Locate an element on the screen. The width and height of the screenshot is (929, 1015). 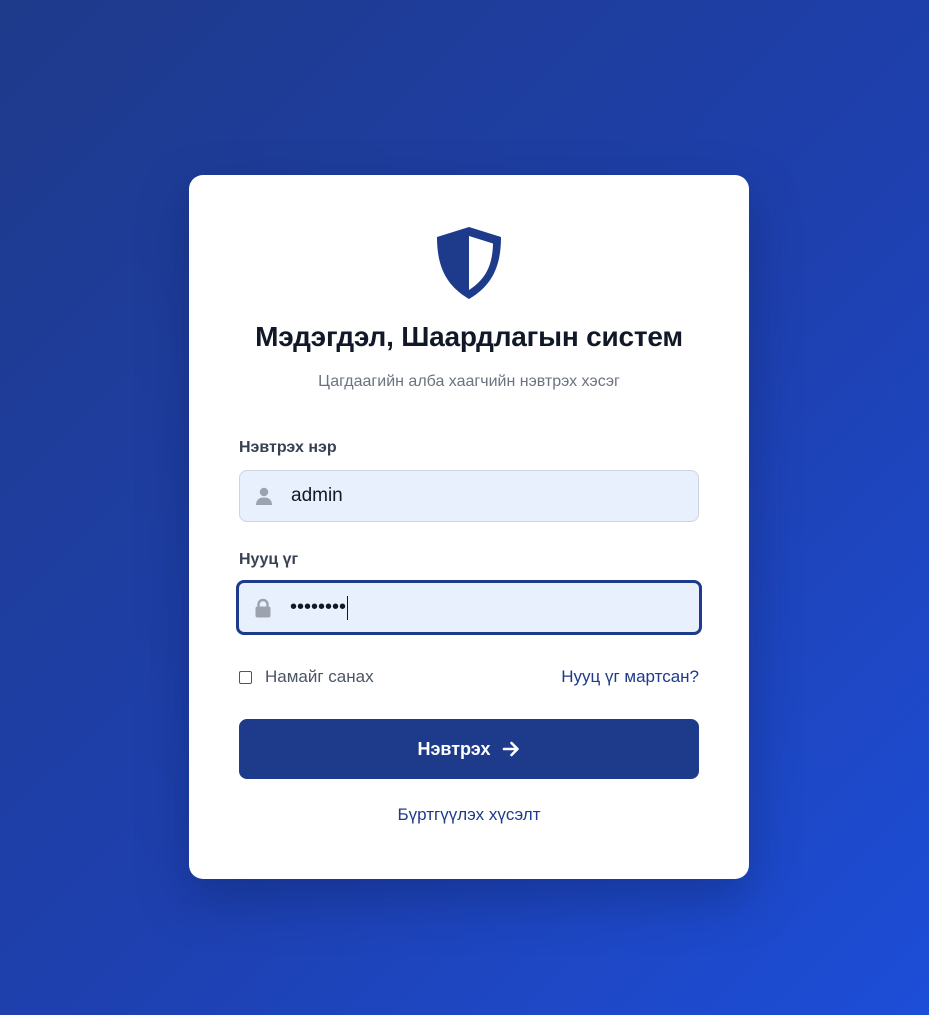
password-masked-value: •••••••• is located at coordinates (318, 607).